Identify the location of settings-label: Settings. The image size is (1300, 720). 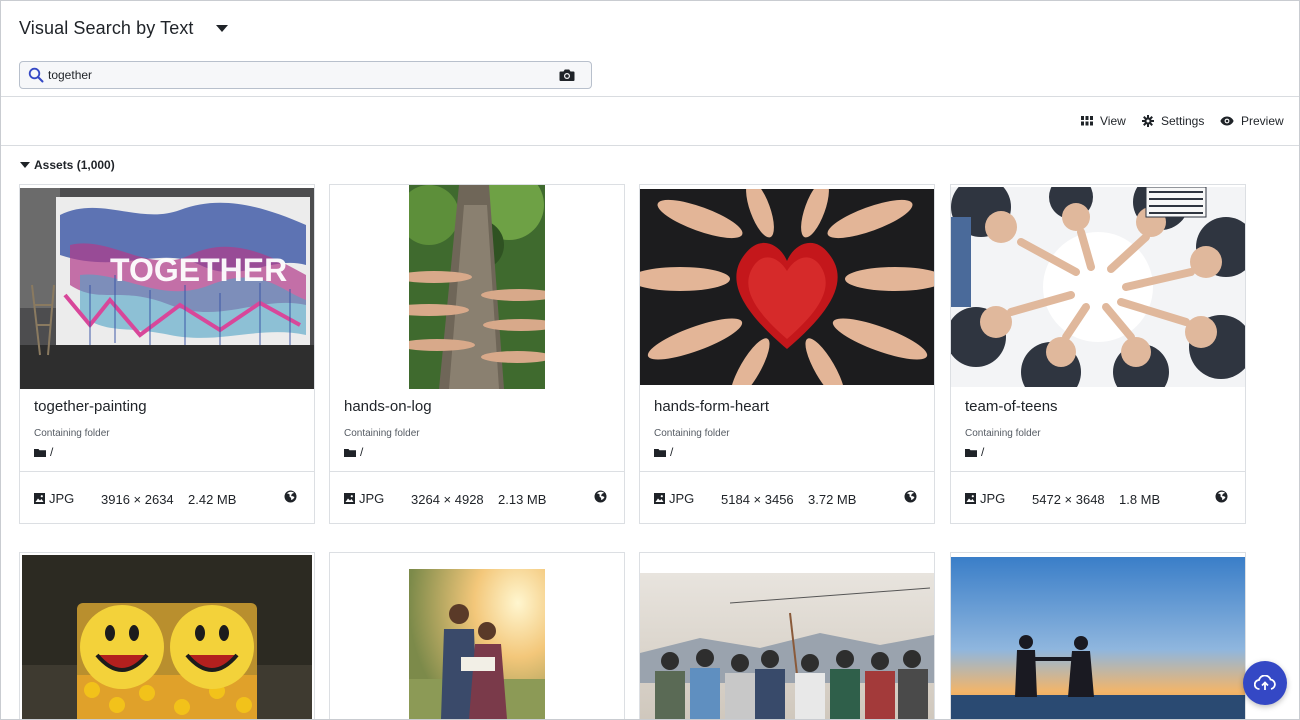
(1183, 121).